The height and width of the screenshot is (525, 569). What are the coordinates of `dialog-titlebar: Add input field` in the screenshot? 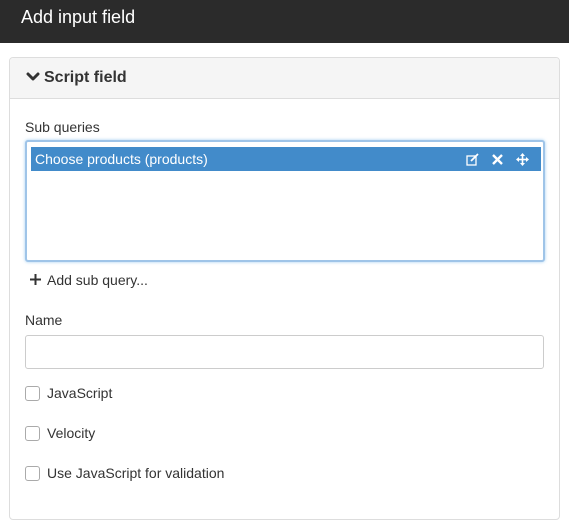 It's located at (284, 21).